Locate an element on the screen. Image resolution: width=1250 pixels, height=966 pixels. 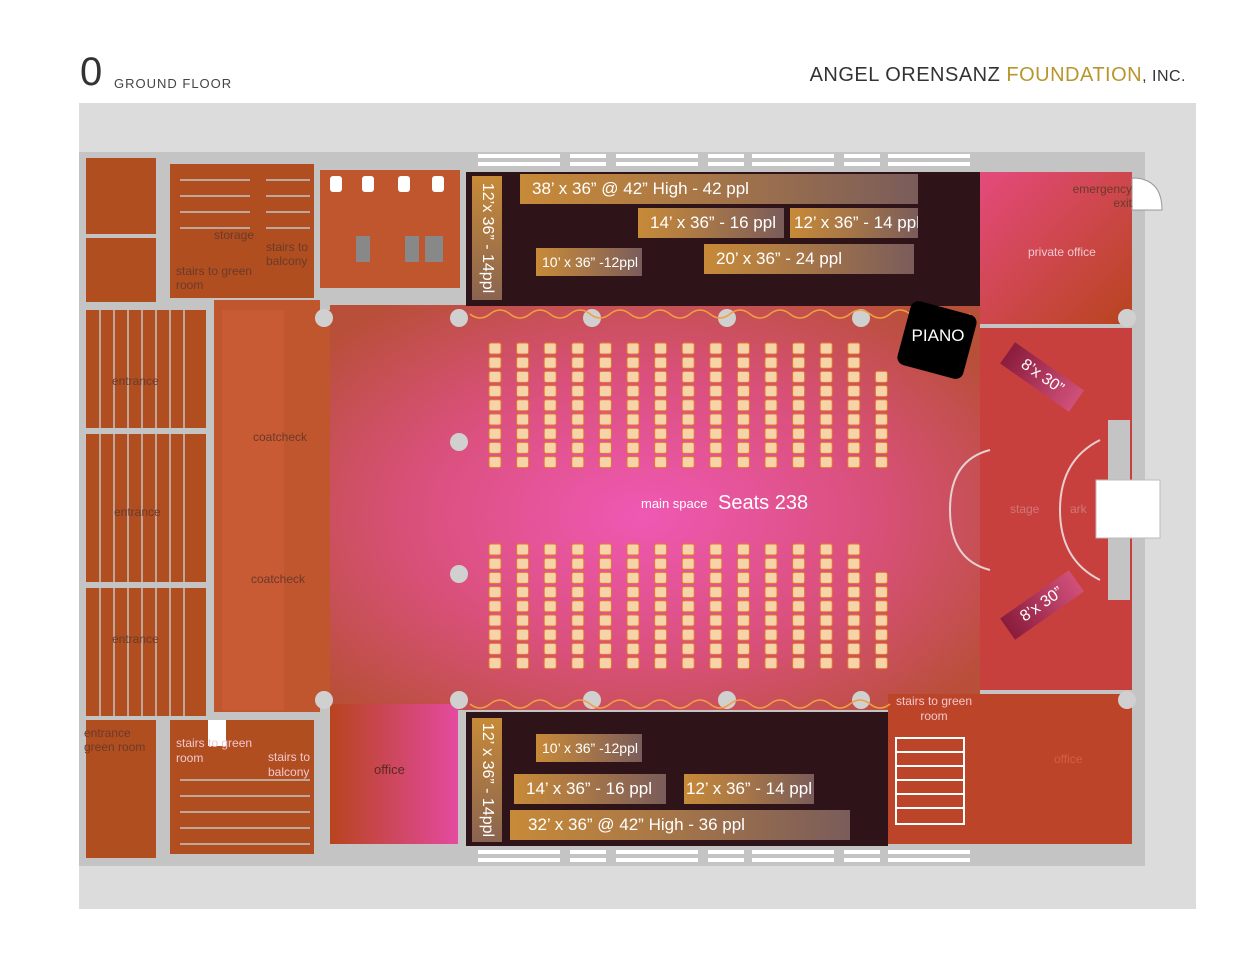
room-label-private-office: private office is located at coordinates (1062, 252).